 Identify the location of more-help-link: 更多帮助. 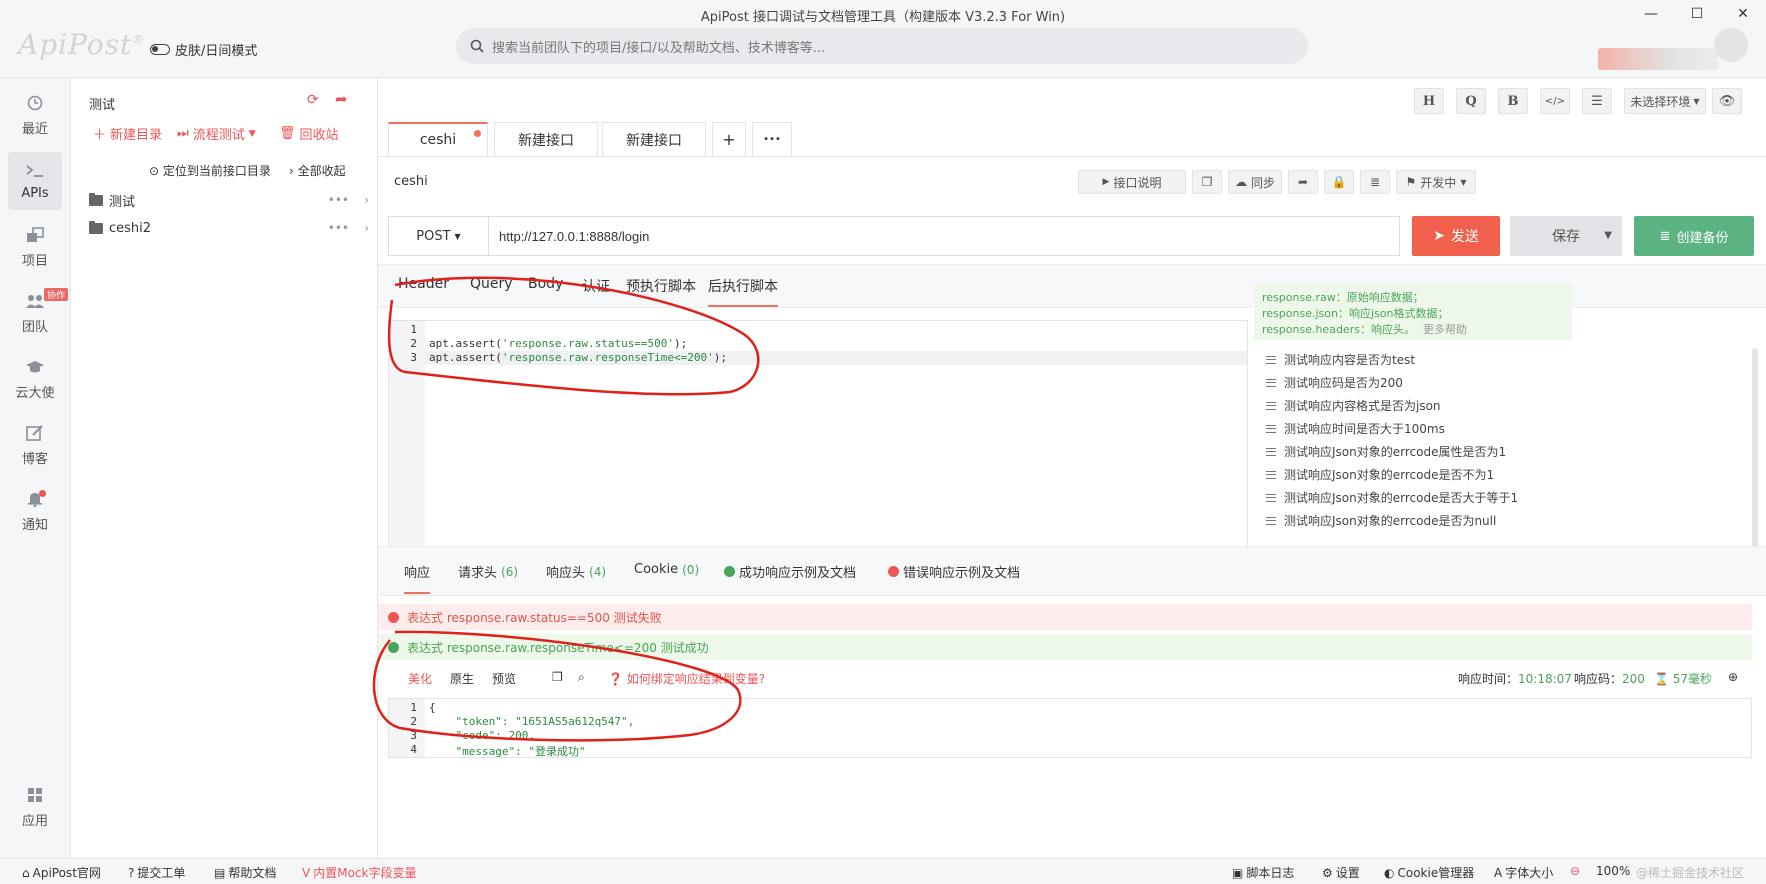
(1445, 329).